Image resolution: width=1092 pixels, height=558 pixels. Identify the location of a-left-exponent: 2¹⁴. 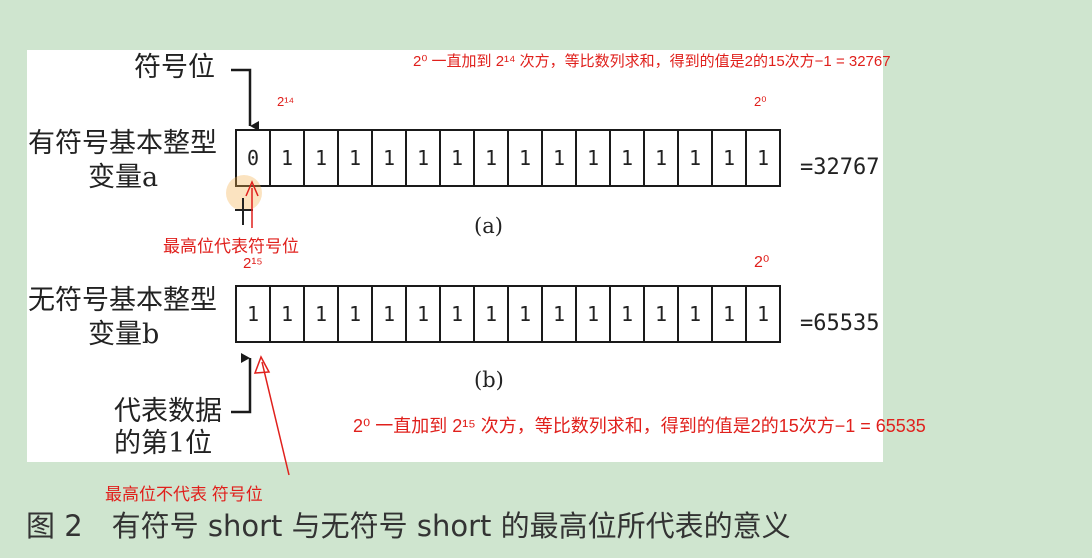
(286, 101).